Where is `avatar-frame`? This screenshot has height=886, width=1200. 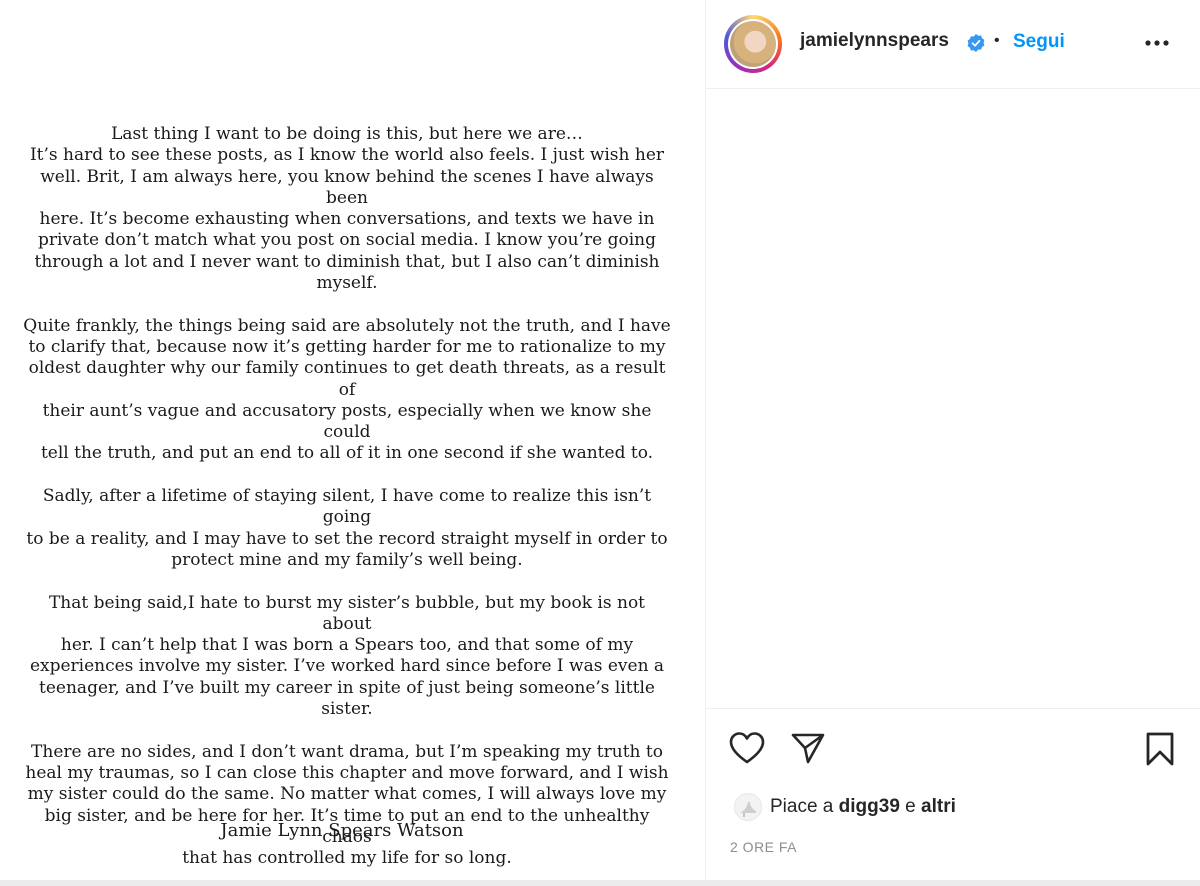
avatar-frame is located at coordinates (753, 44).